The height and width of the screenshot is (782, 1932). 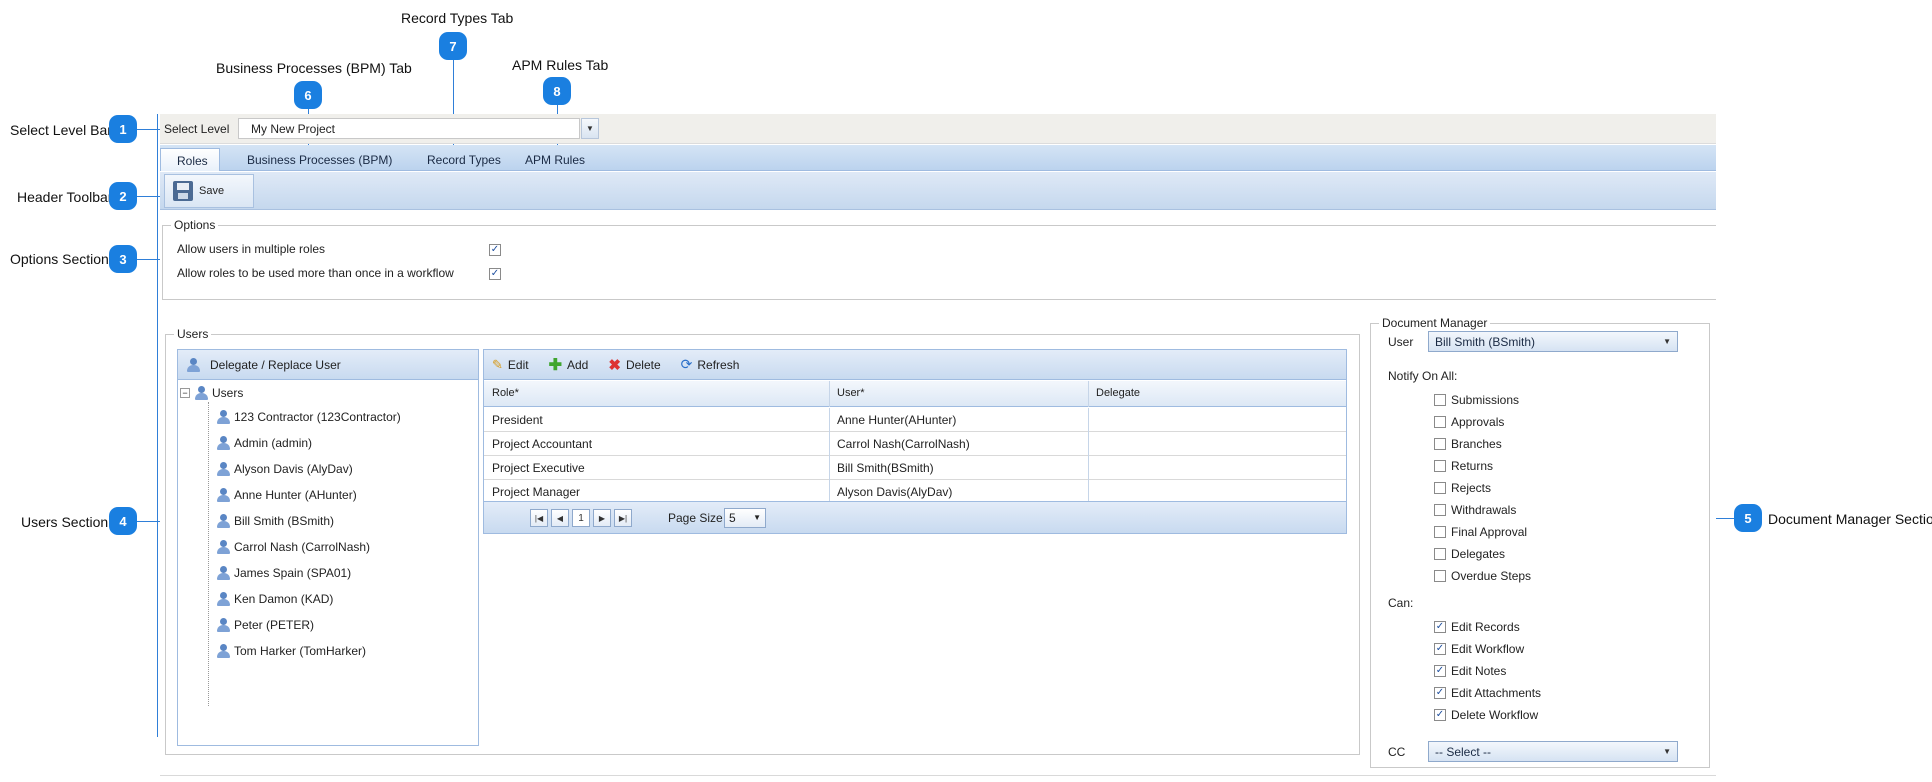 I want to click on edit-button: ✎ Edit, so click(x=510, y=365).